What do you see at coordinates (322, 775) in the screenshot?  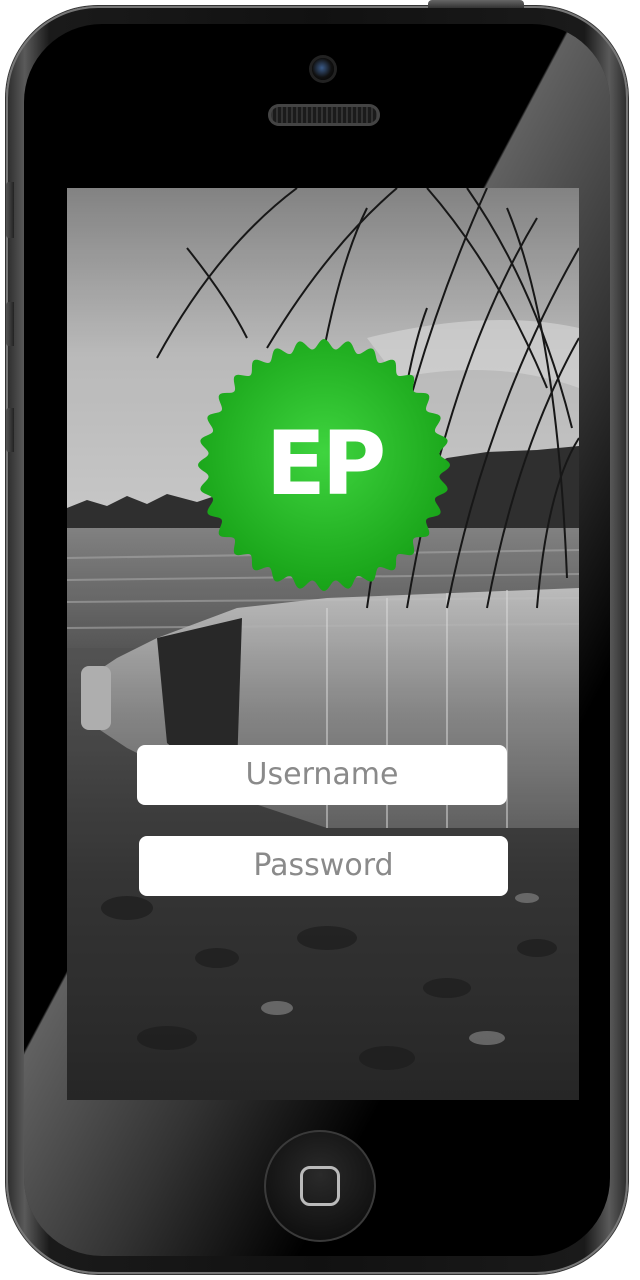 I see `username-field: Username` at bounding box center [322, 775].